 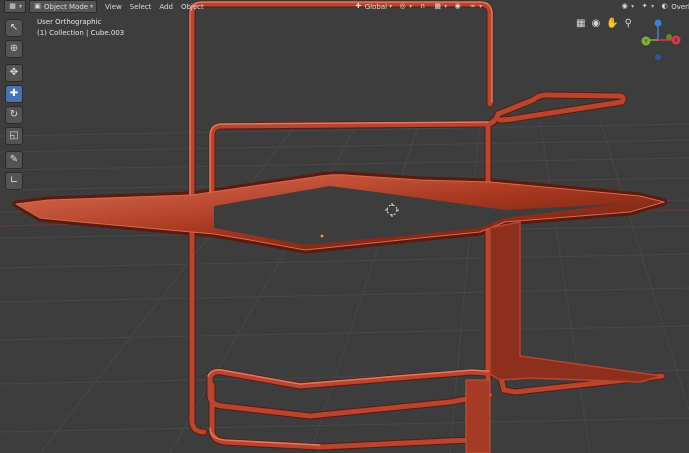 I want to click on overlays-button: ◐ Overlays, so click(x=673, y=6).